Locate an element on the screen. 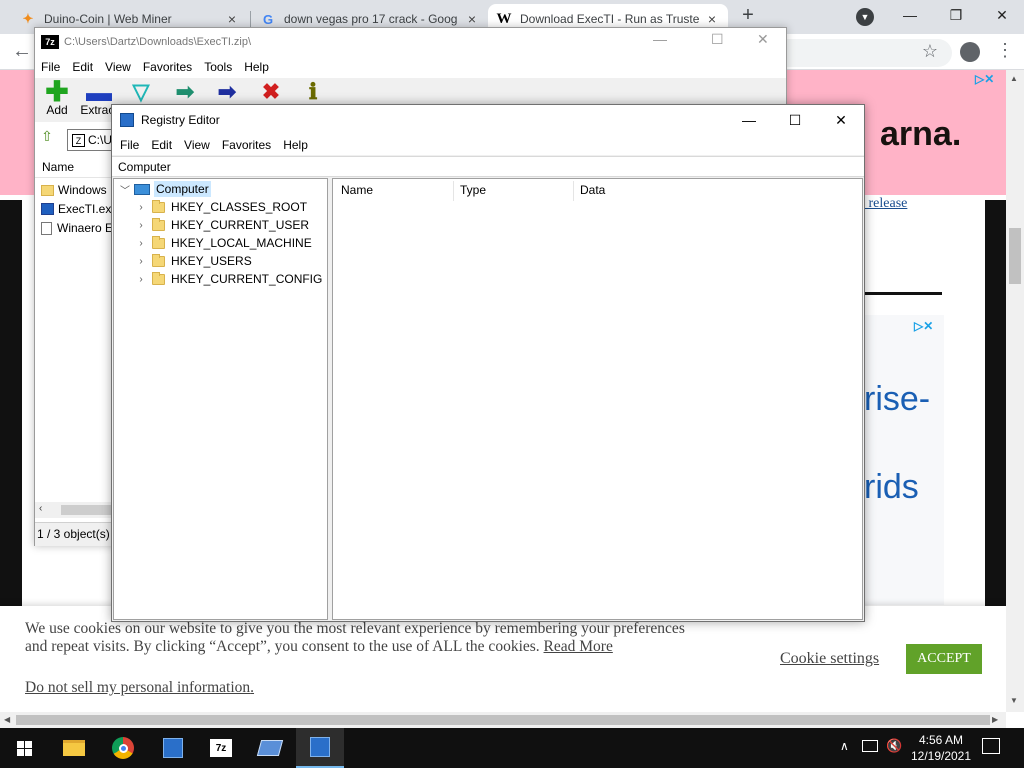 This screenshot has height=768, width=1024. scroll-up-icon: ▲ is located at coordinates (1014, 78).